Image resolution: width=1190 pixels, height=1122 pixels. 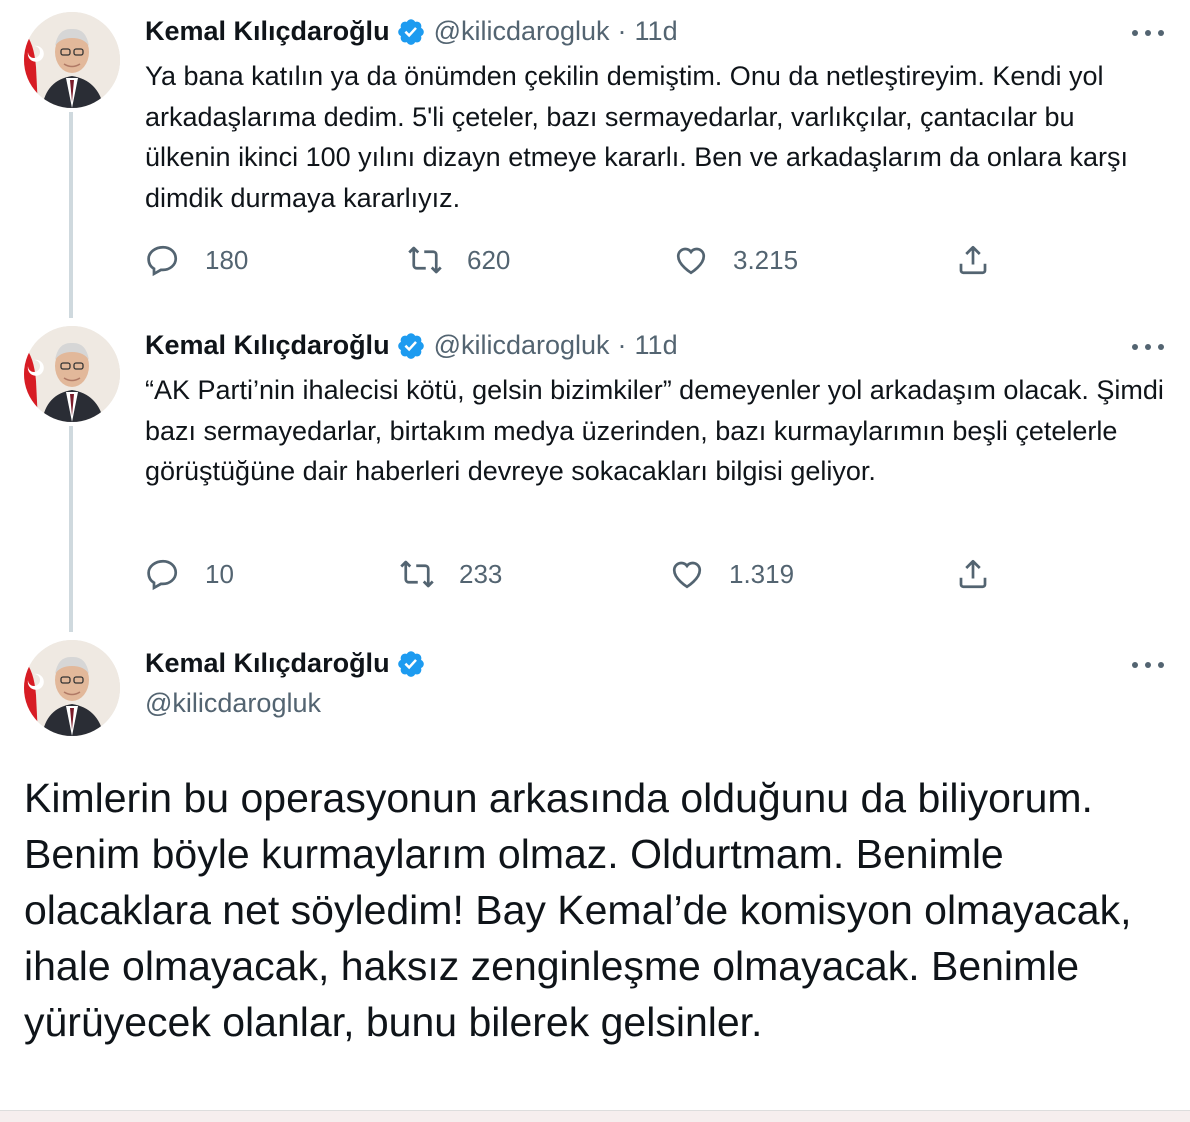 I want to click on retweet-button: 620, so click(x=458, y=260).